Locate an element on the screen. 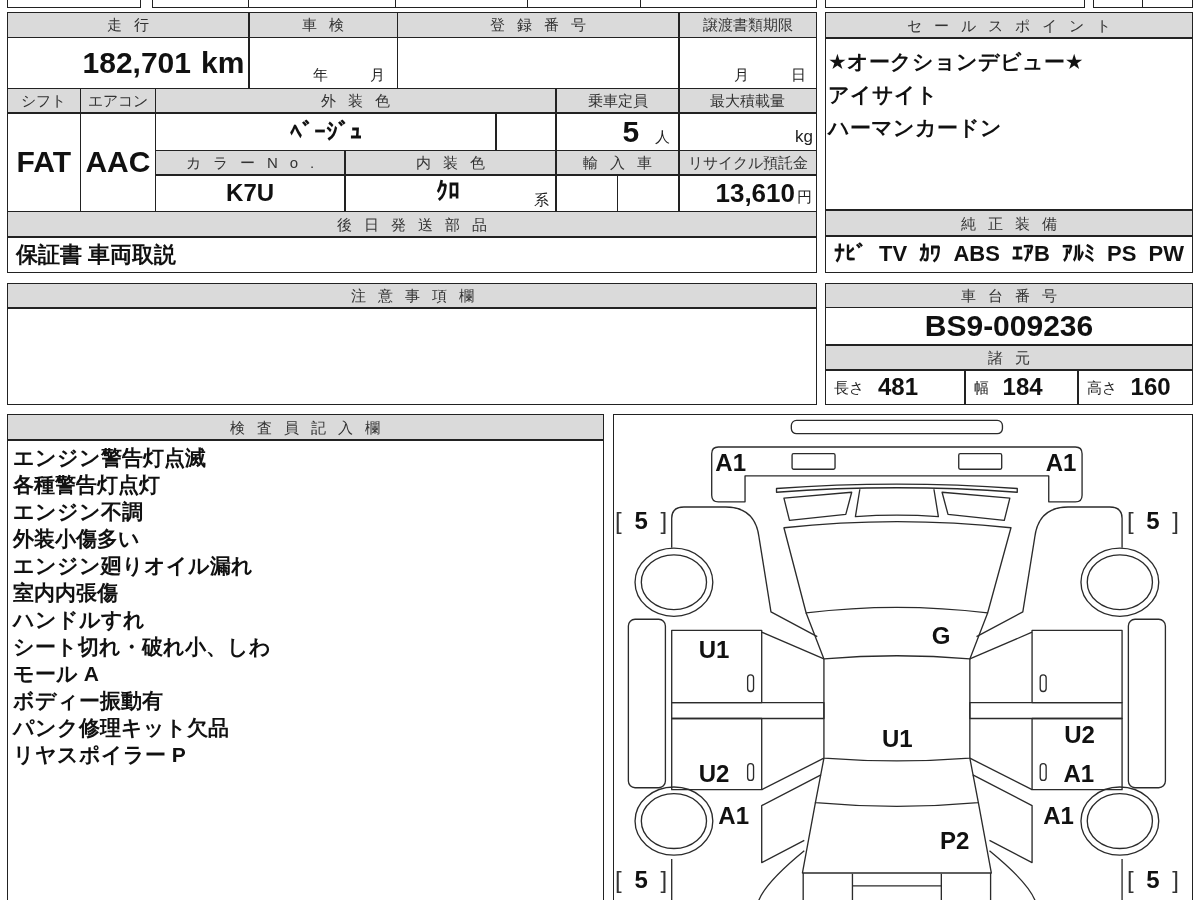  inspection-header: 車検 is located at coordinates (323, 25).